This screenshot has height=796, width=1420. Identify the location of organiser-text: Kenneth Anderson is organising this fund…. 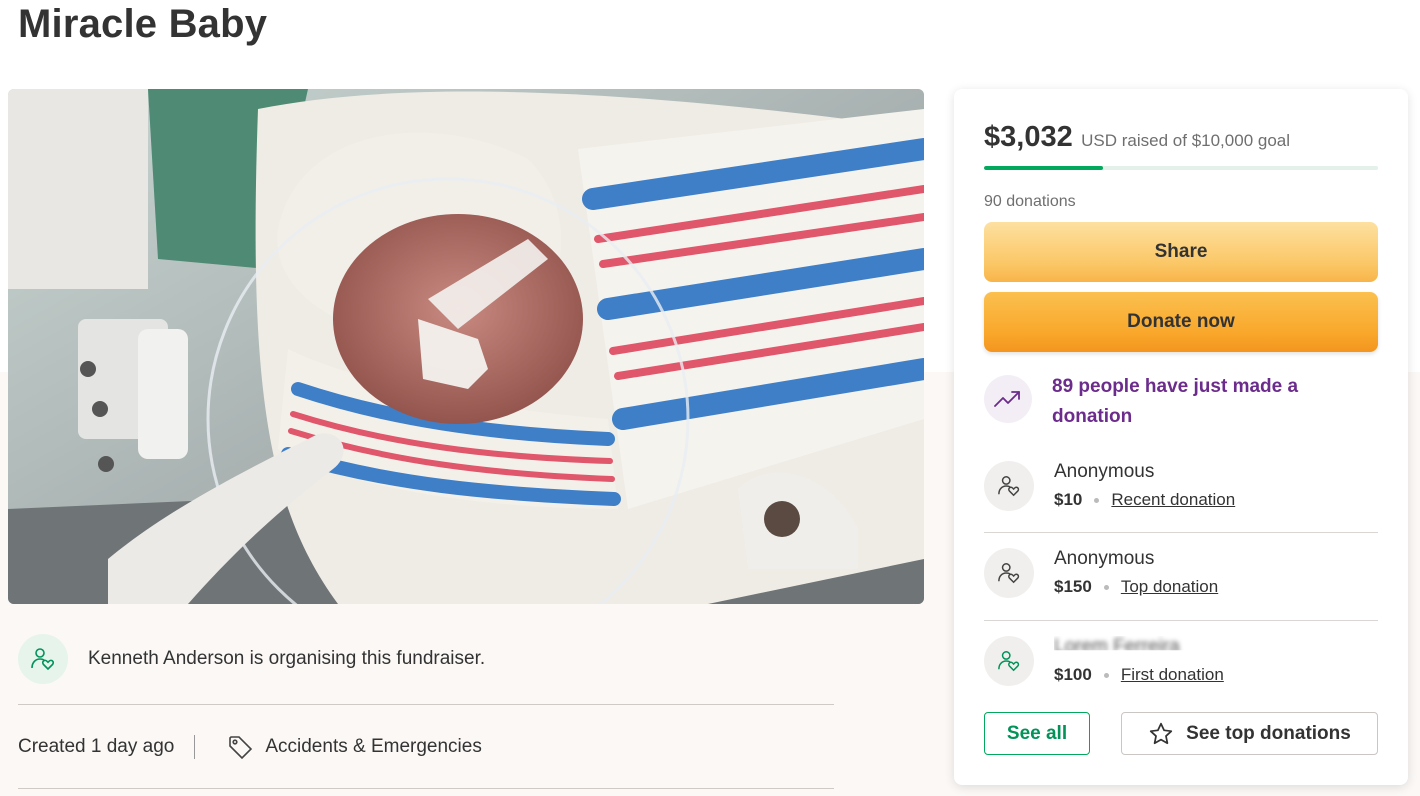
(287, 658).